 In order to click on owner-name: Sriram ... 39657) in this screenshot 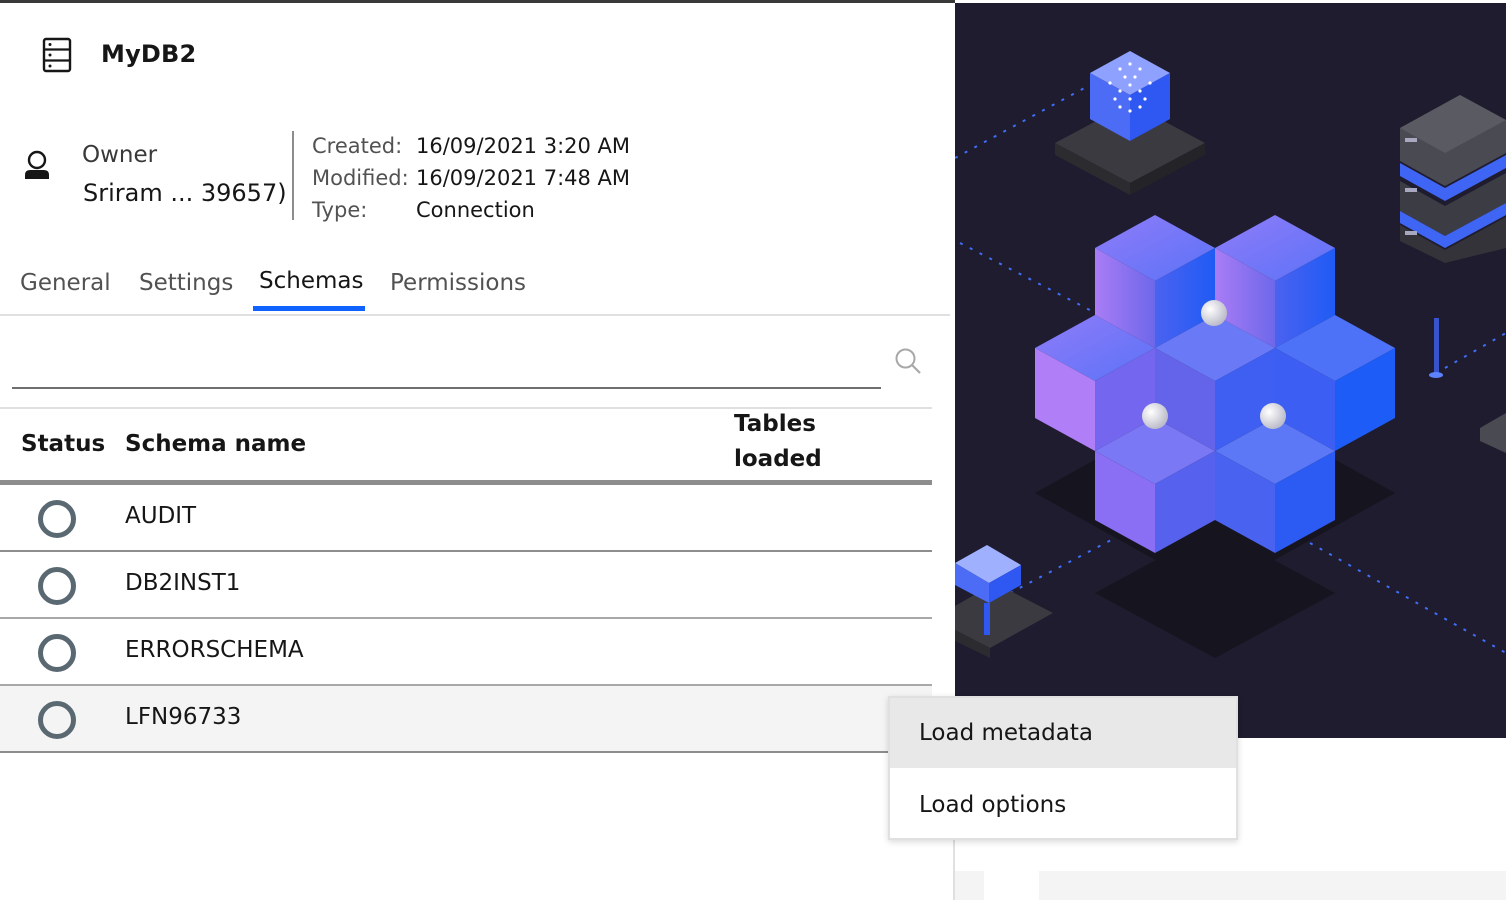, I will do `click(185, 193)`.